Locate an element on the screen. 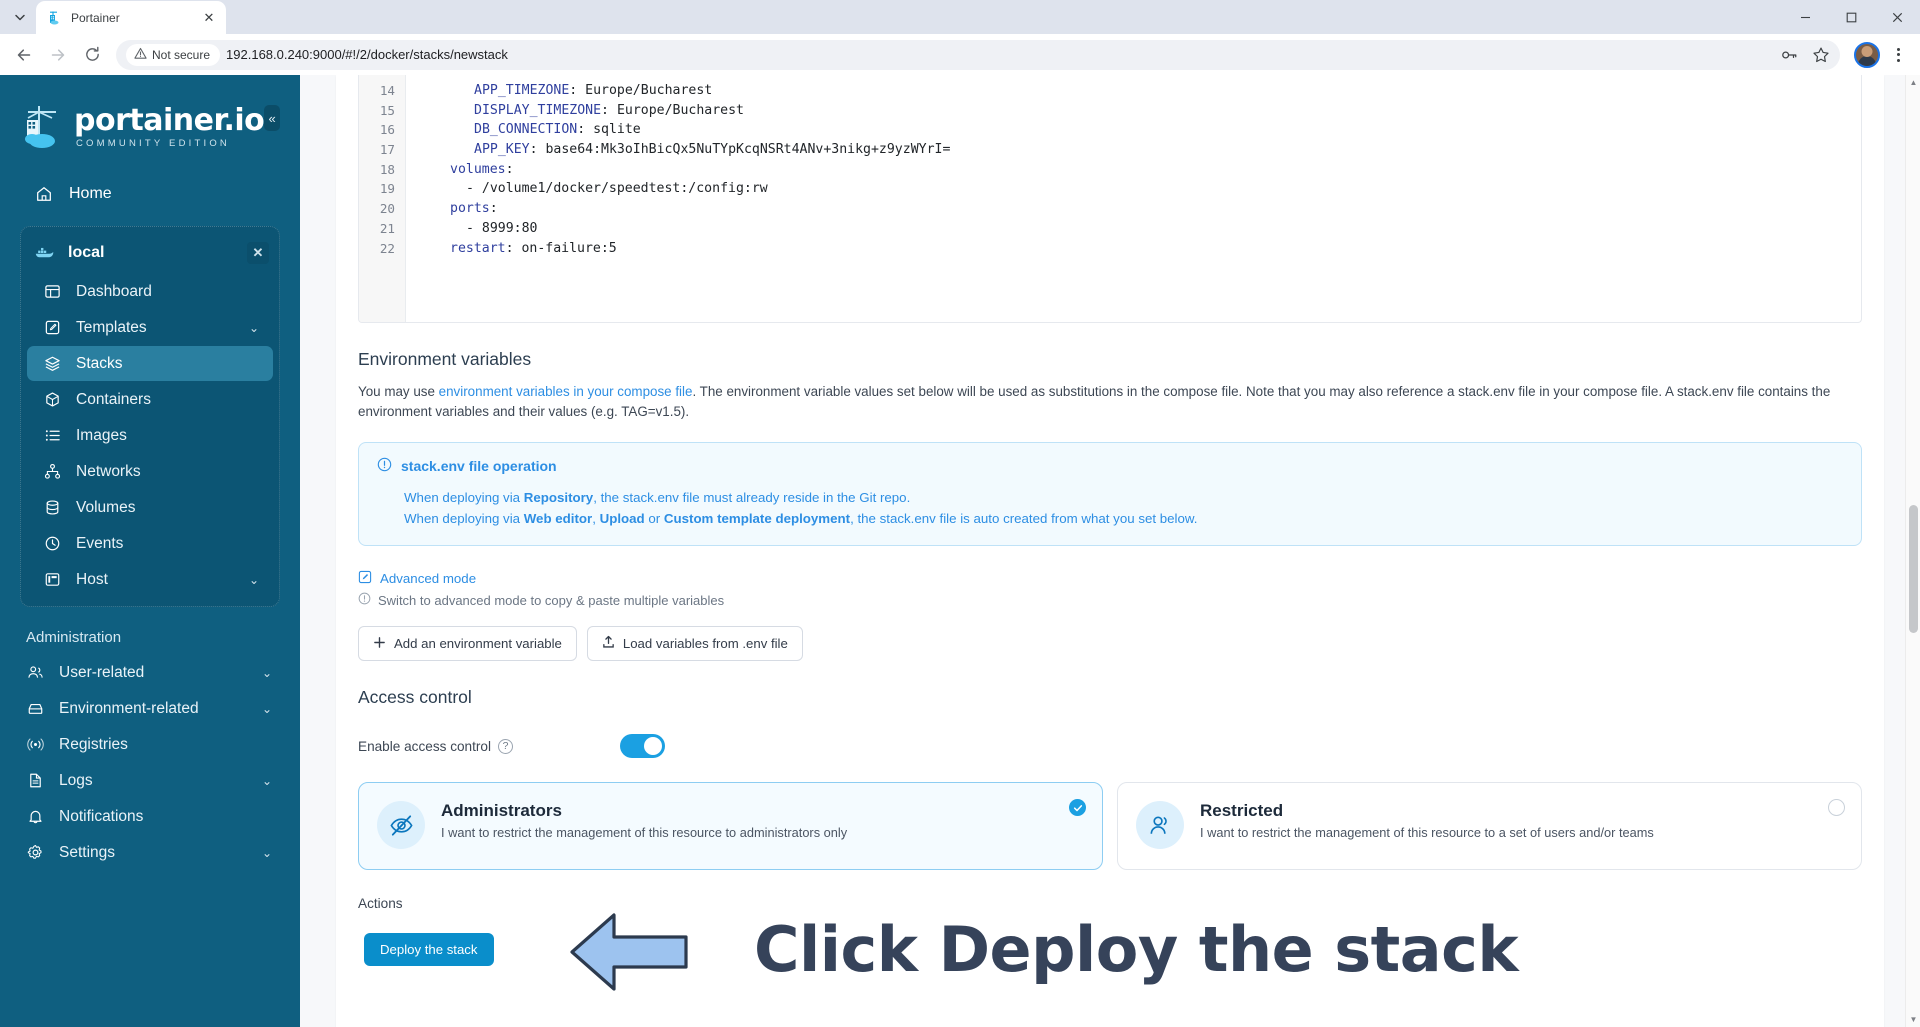 The image size is (1920, 1027). code-value: Europe/Bucharest is located at coordinates (680, 110).